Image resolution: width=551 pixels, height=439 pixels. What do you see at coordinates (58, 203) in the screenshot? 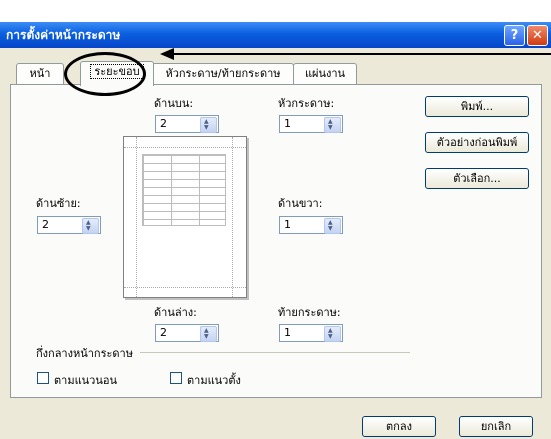
I see `left-margin-label: ด้านซ้าย:` at bounding box center [58, 203].